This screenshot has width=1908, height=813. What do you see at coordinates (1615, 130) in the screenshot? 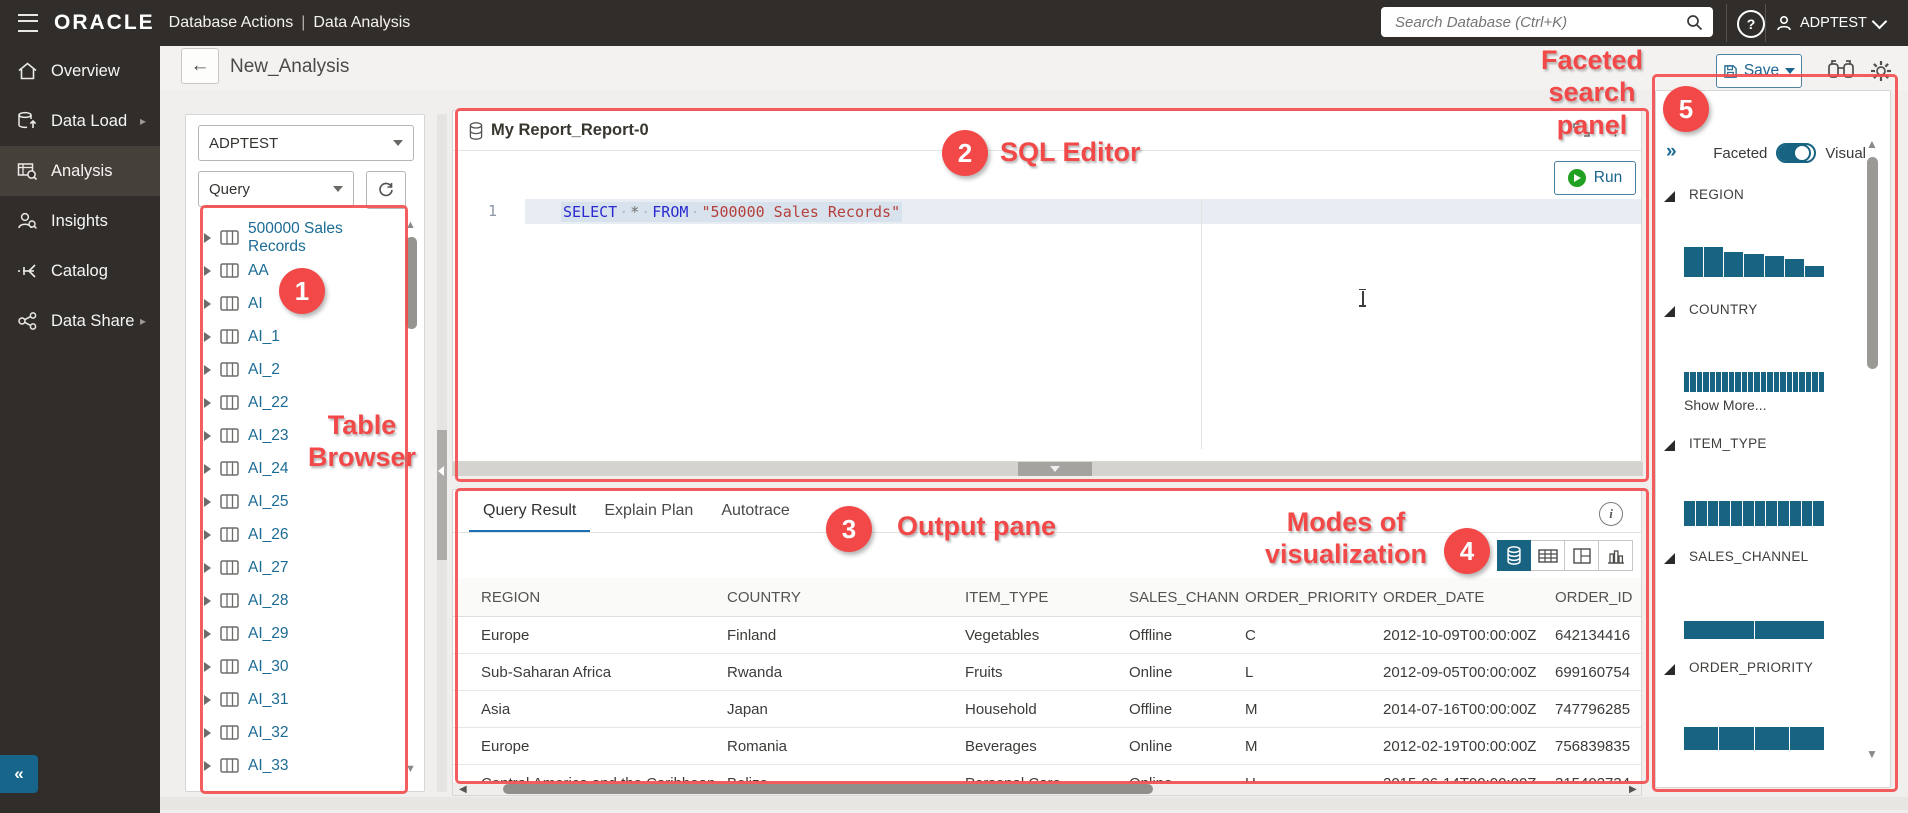
I see `kebab-menu-icon: ⋮` at bounding box center [1615, 130].